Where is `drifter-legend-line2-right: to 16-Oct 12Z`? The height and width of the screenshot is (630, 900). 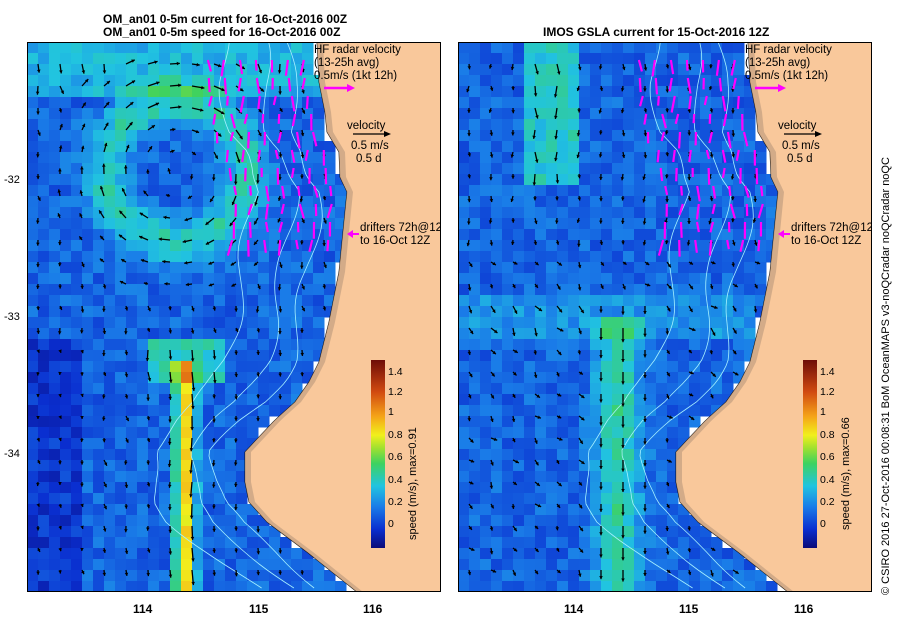
drifter-legend-line2-right: to 16-Oct 12Z is located at coordinates (826, 241).